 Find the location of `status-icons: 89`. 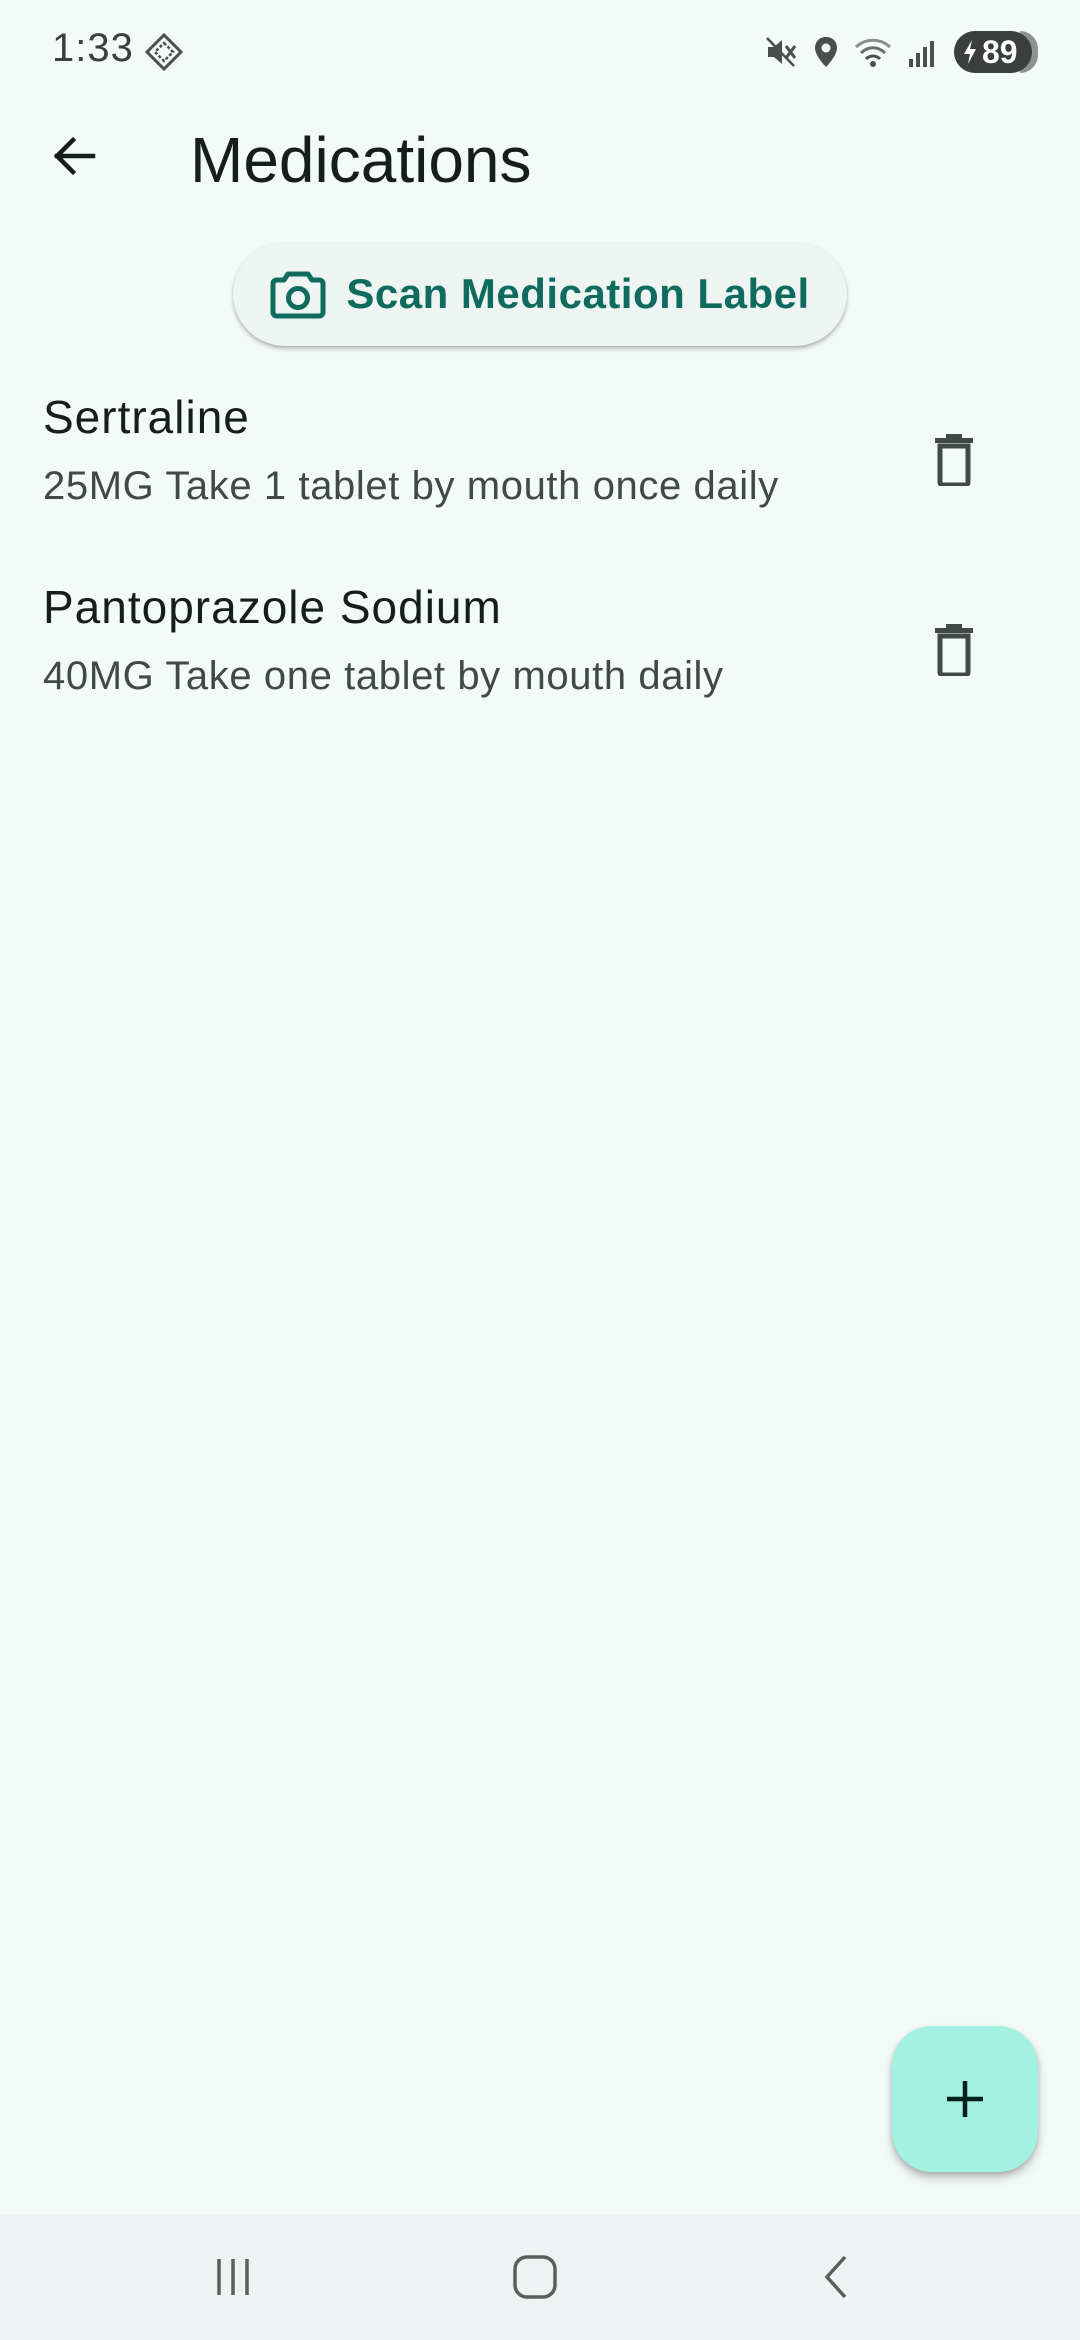

status-icons: 89 is located at coordinates (901, 52).